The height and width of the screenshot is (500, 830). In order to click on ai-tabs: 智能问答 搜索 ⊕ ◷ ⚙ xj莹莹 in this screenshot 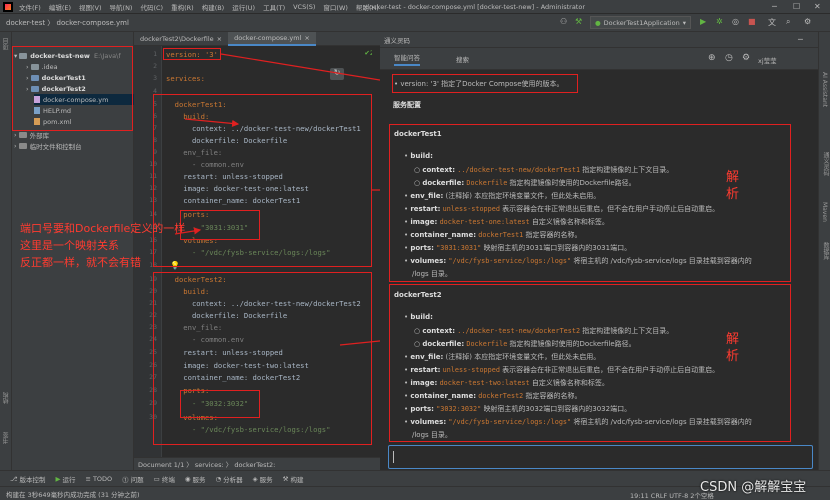, I will do `click(599, 59)`.